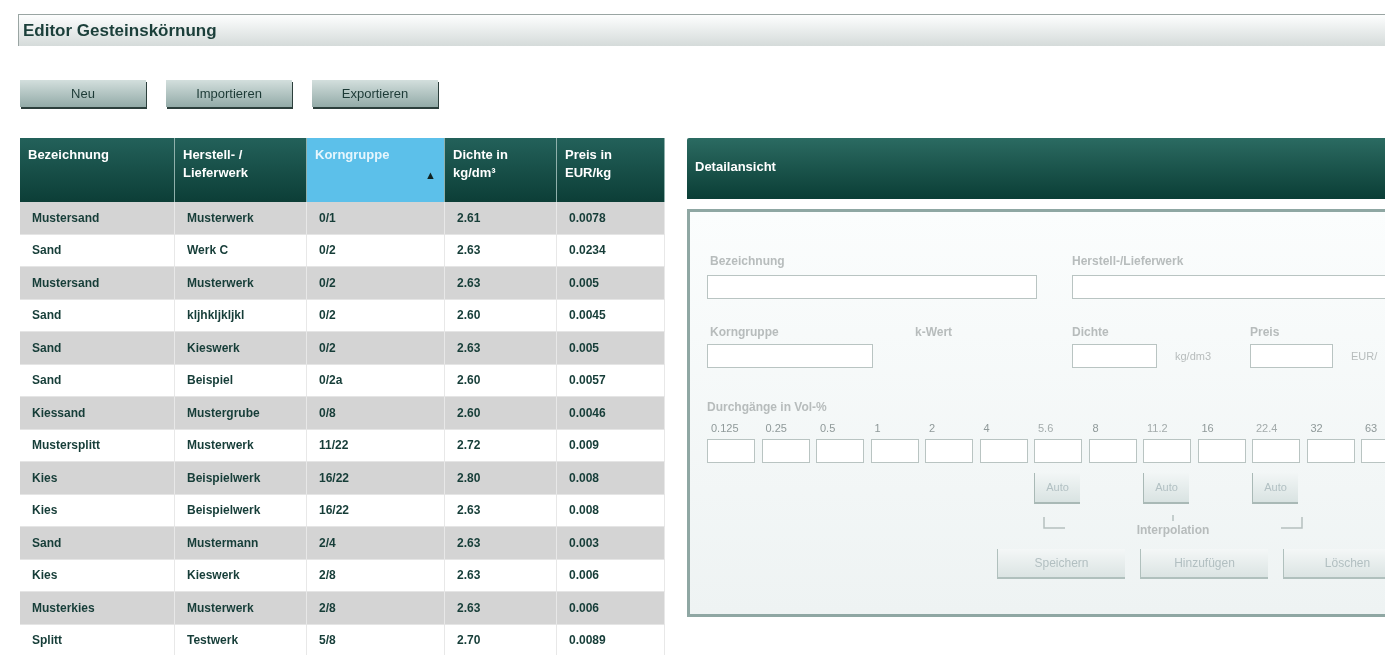 The image size is (1385, 655). I want to click on tick-icon, so click(1173, 517).